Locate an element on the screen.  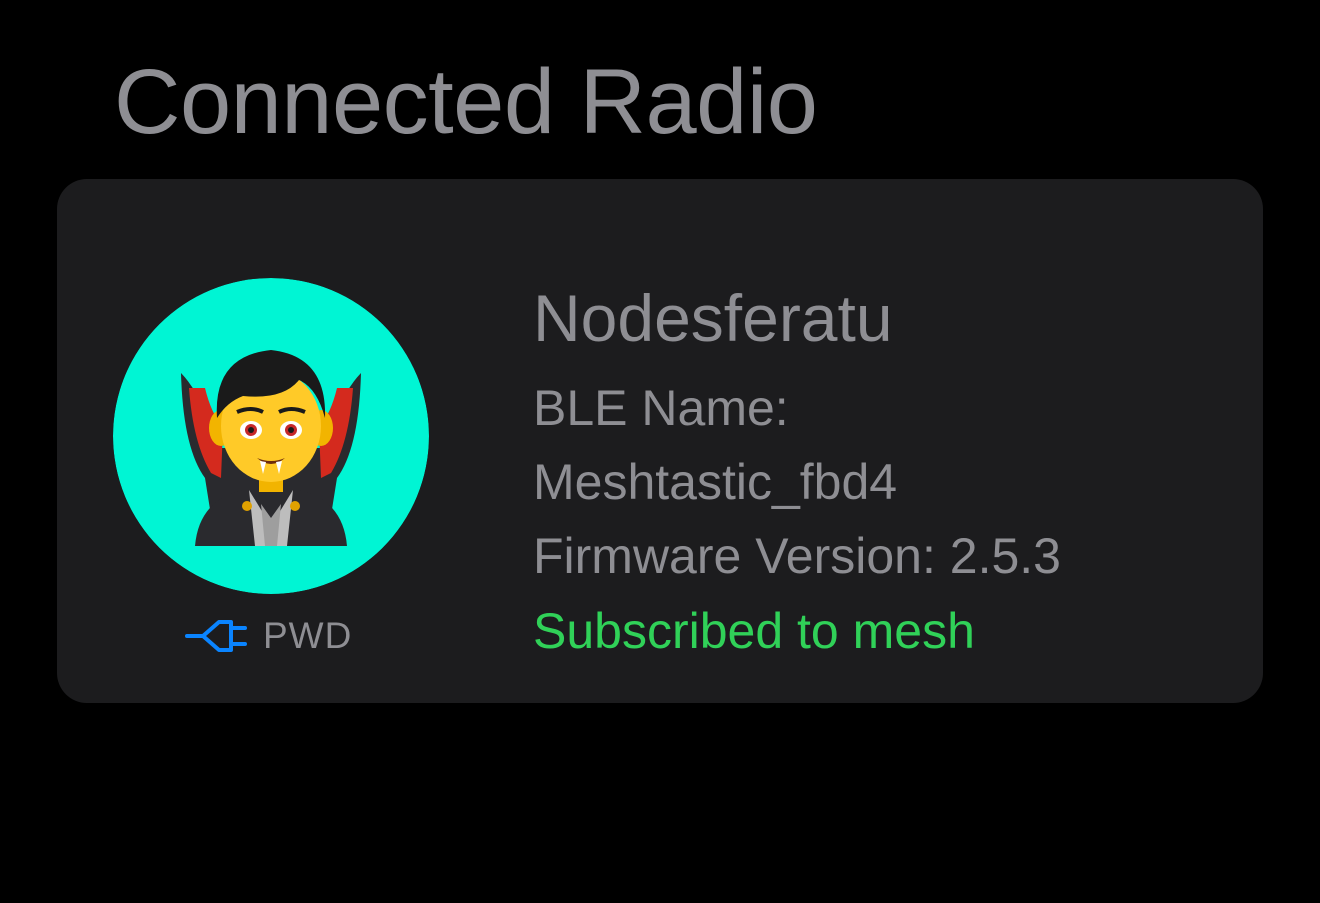
node-avatar is located at coordinates (271, 436).